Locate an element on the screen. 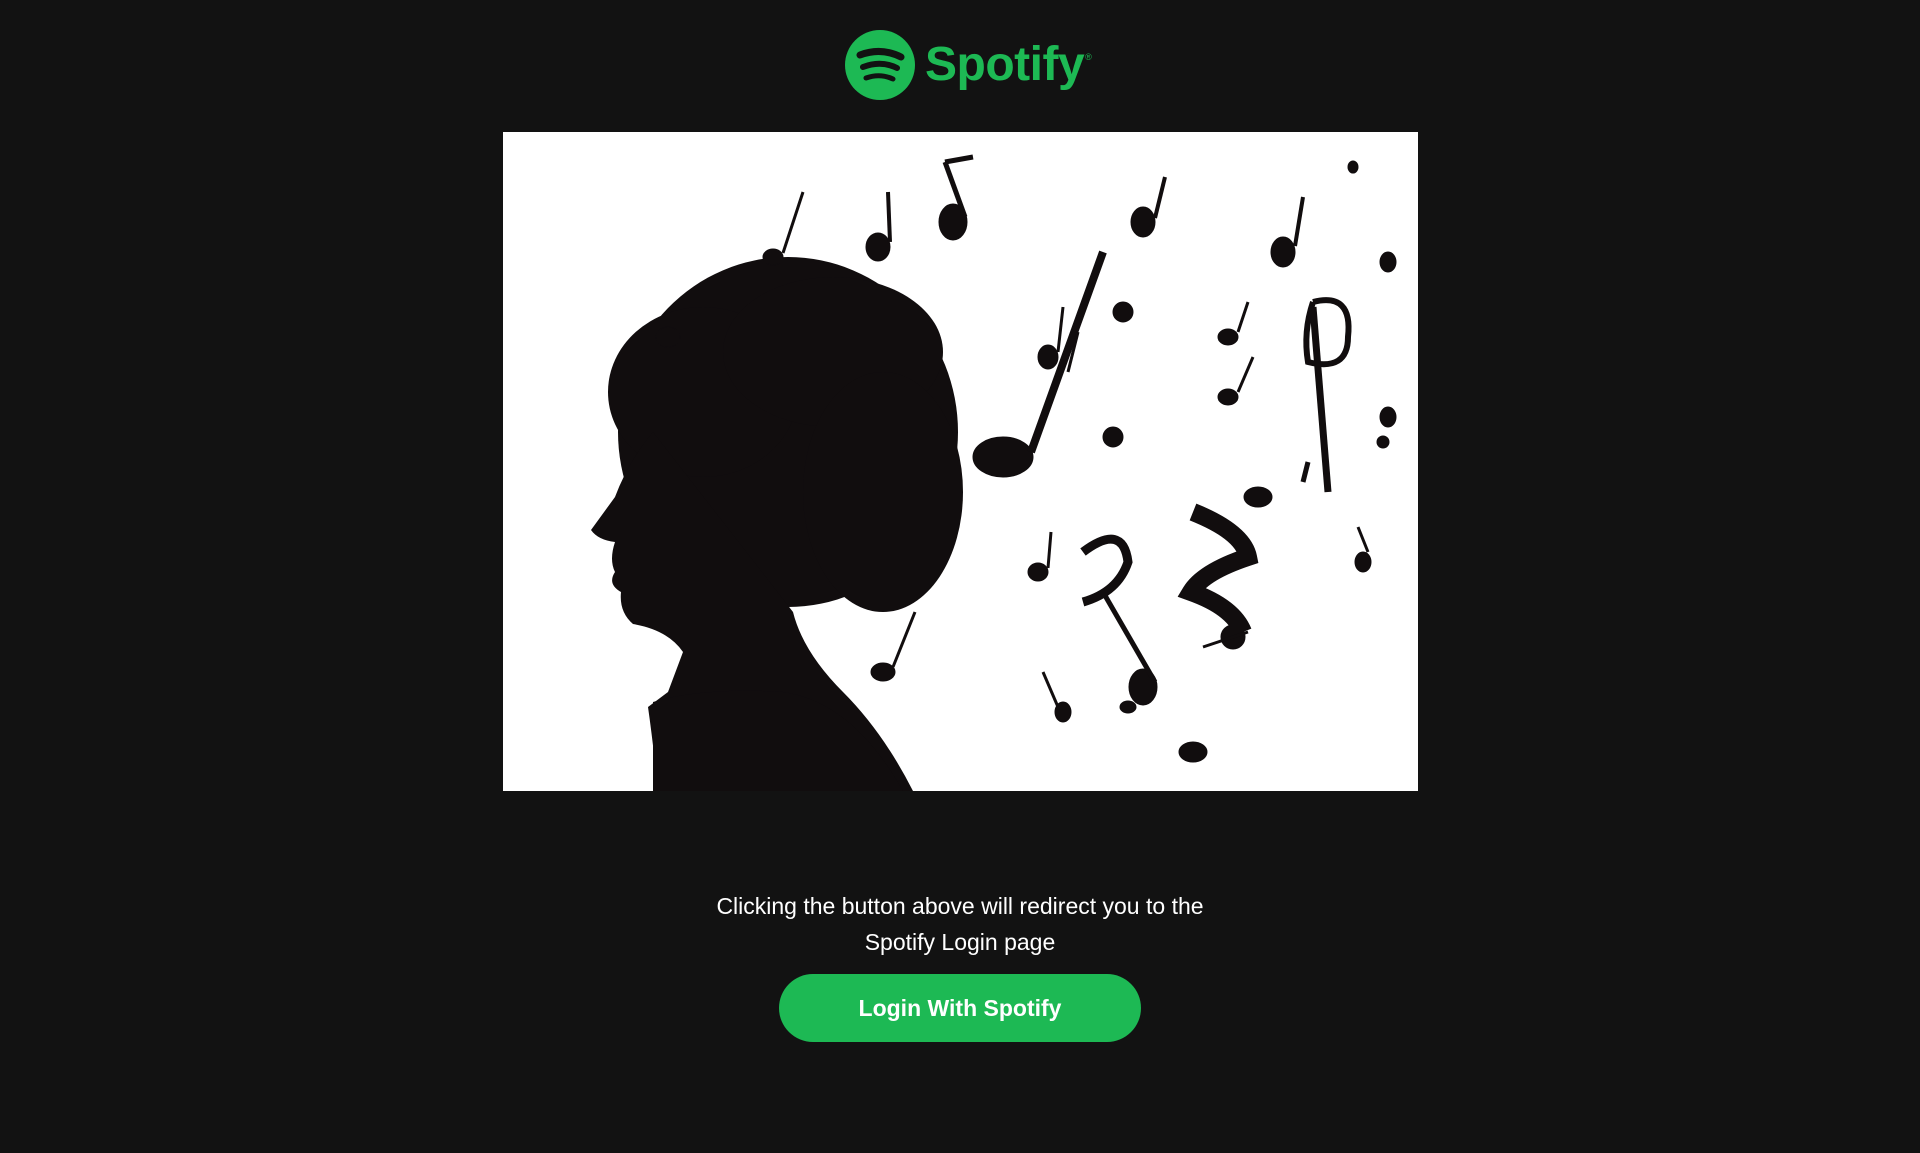 This screenshot has width=1920, height=1153. caption-line-2: Spotify Login page is located at coordinates (960, 942).